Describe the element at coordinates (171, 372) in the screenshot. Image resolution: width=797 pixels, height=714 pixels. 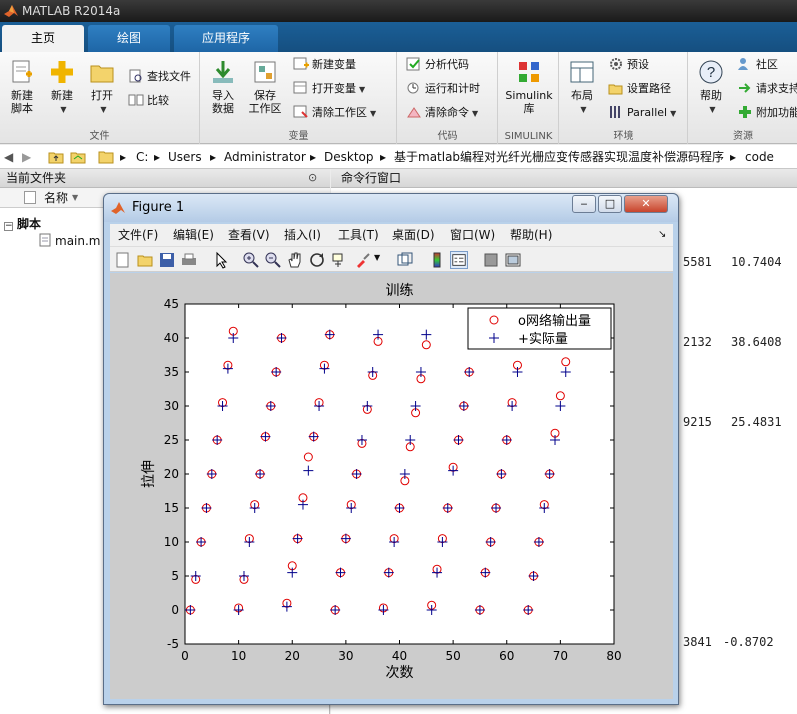
I see `y-tick-label: 35` at that location.